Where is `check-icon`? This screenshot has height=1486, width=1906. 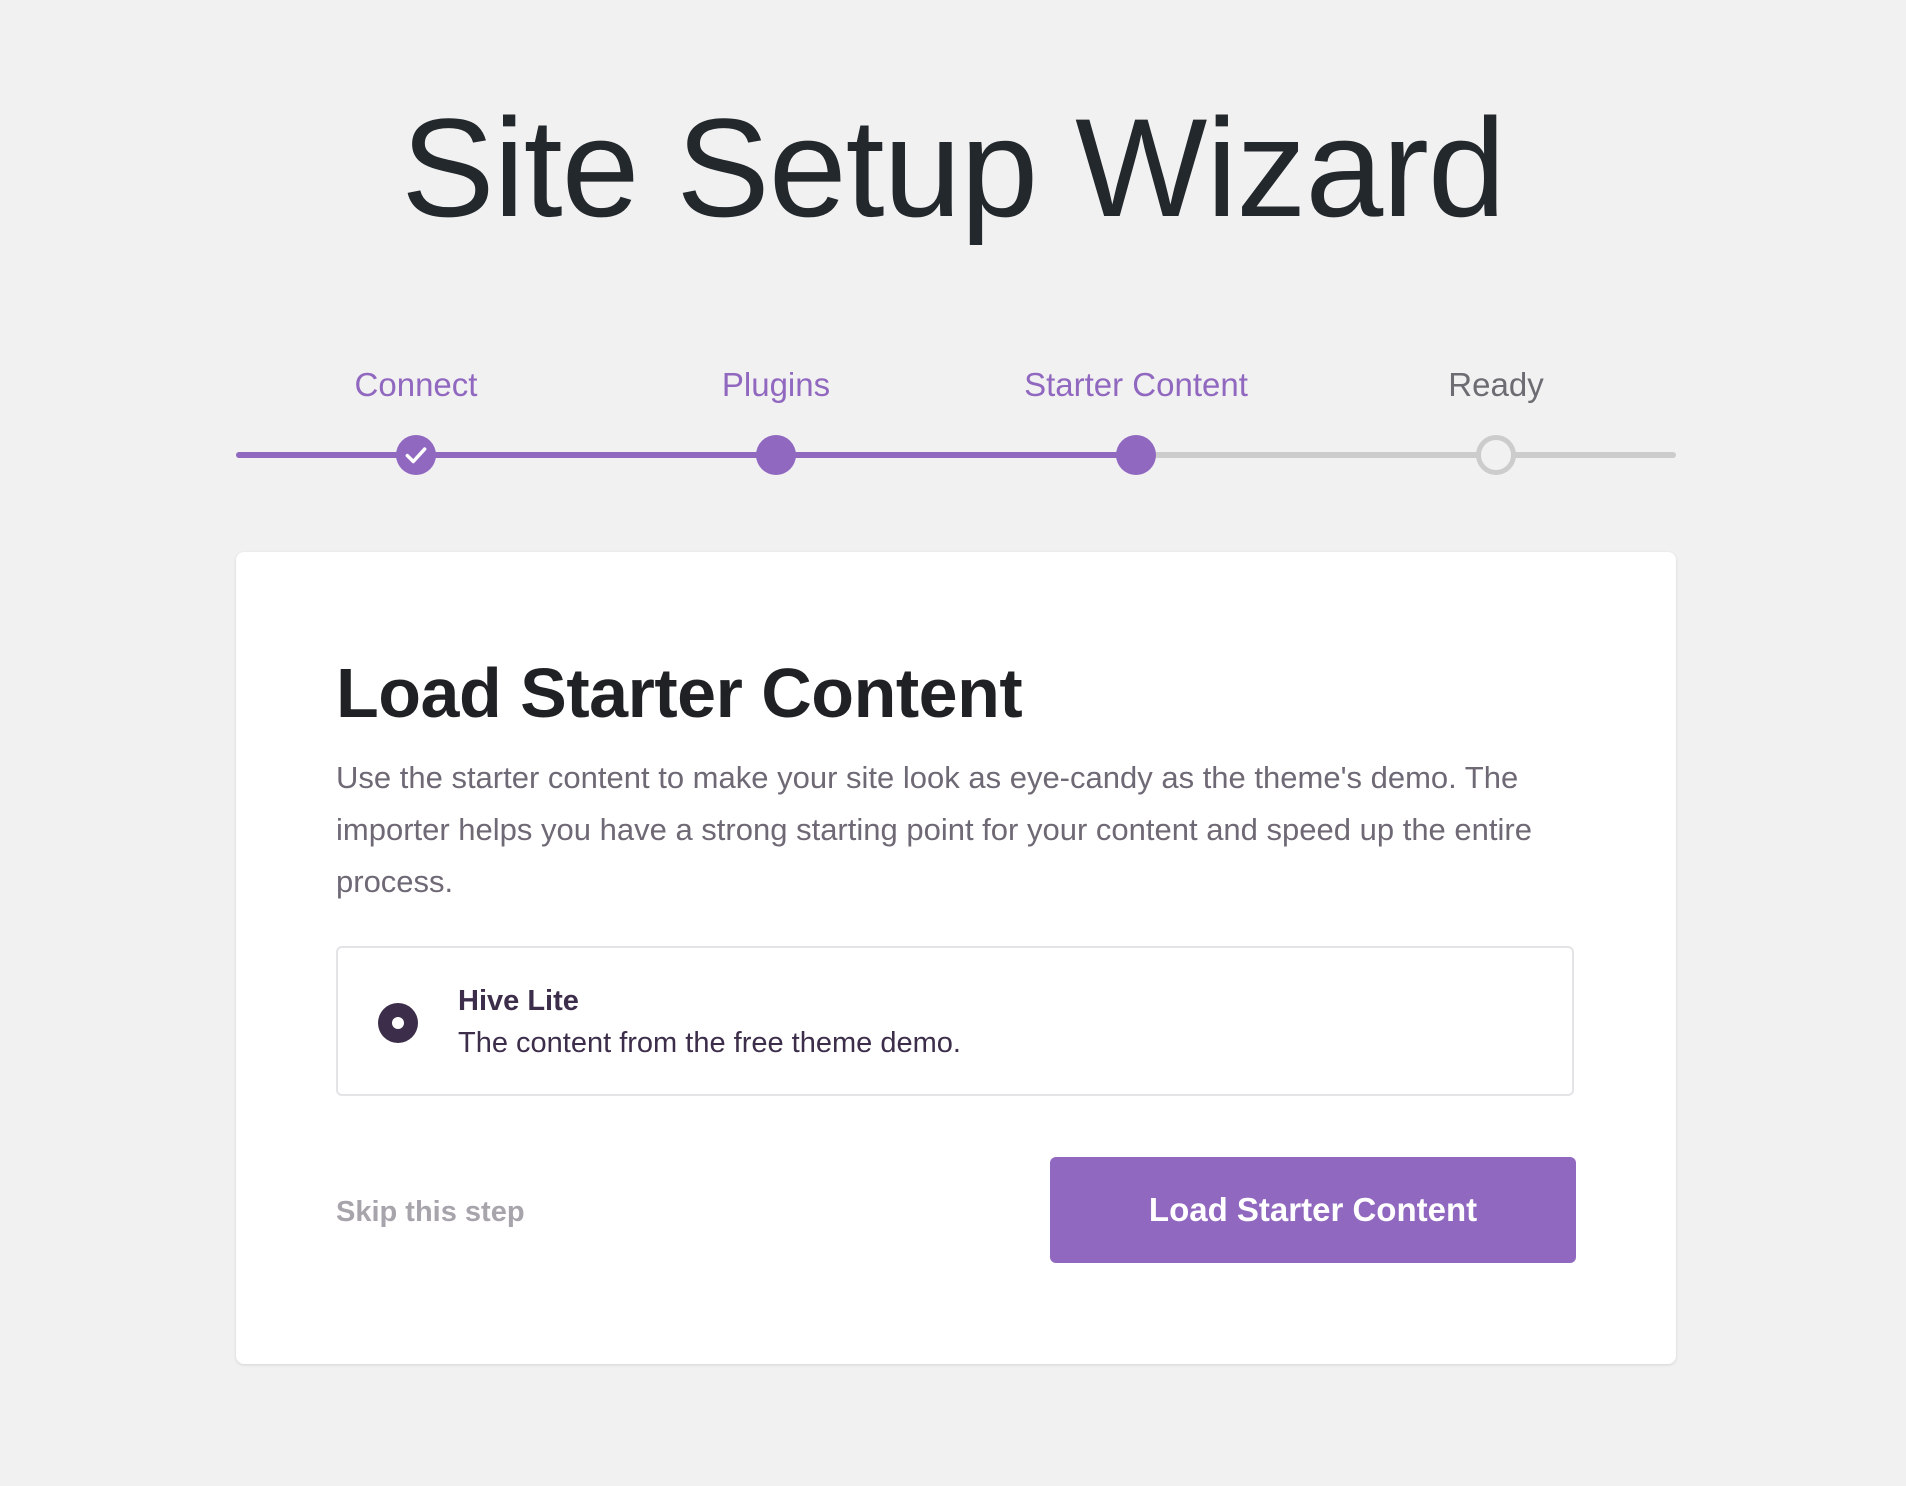
check-icon is located at coordinates (416, 455).